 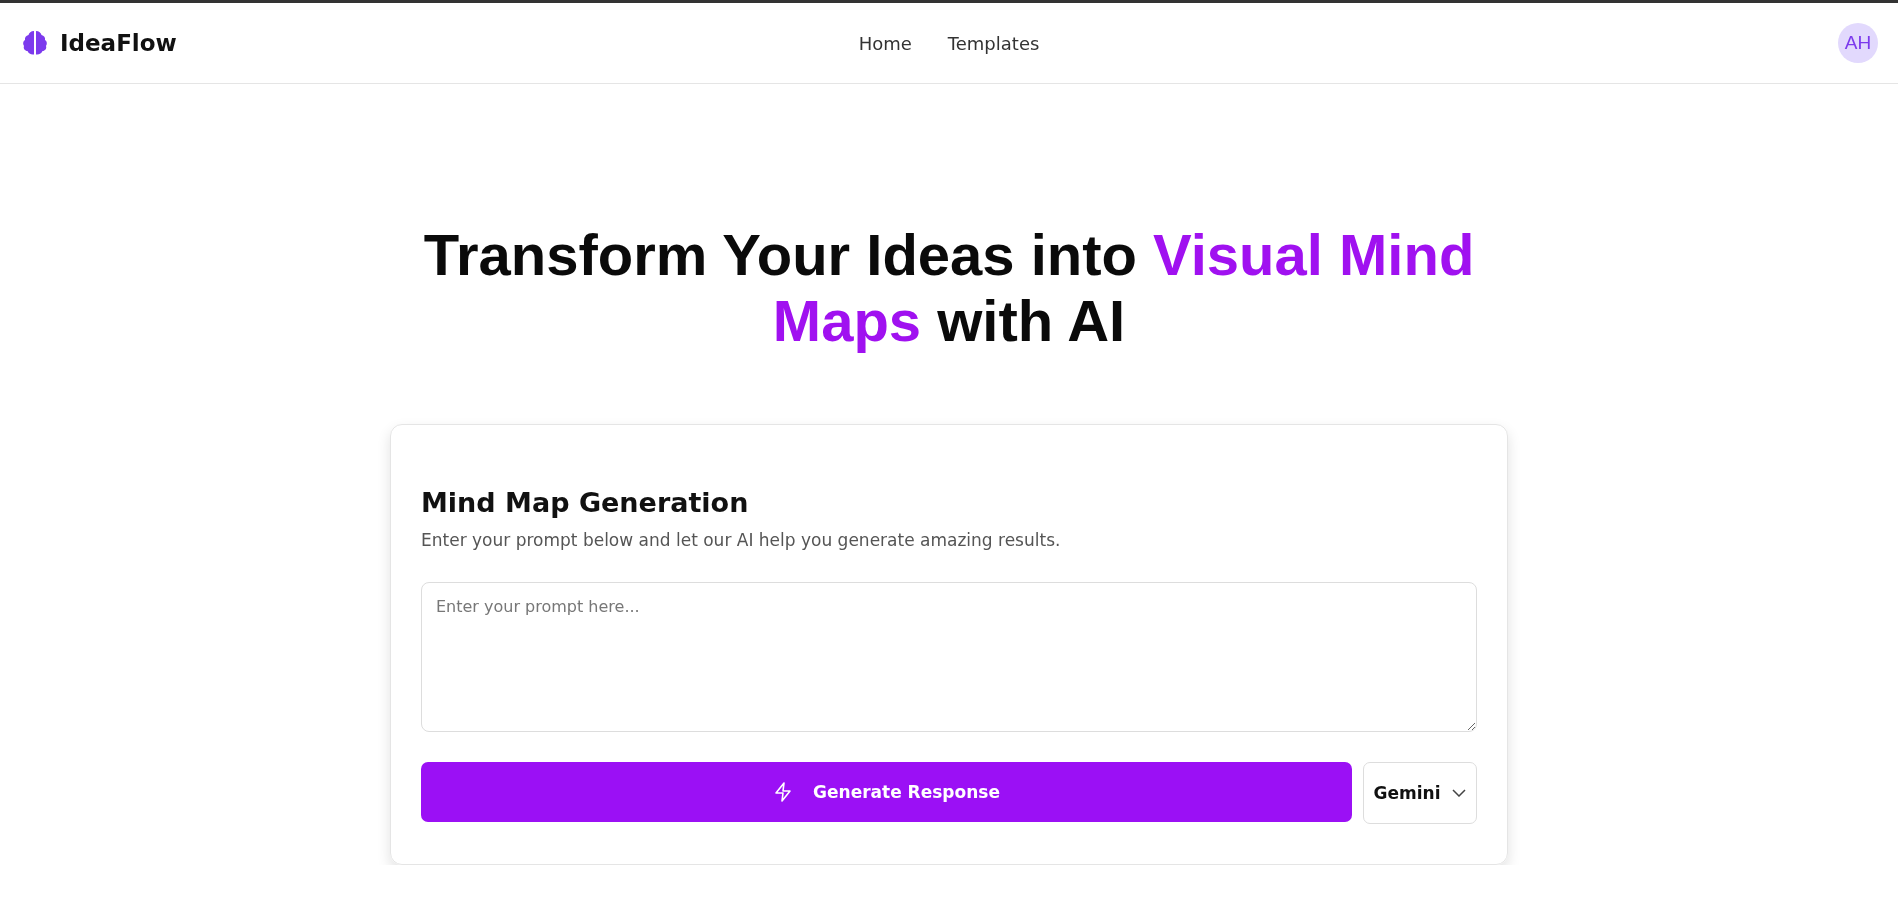 What do you see at coordinates (886, 792) in the screenshot?
I see `generate-button: Generate Response` at bounding box center [886, 792].